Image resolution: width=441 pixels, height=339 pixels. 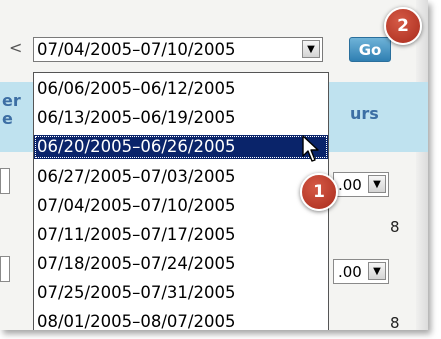 What do you see at coordinates (181, 320) in the screenshot?
I see `week-option: 08/01/2005–08/07/2005` at bounding box center [181, 320].